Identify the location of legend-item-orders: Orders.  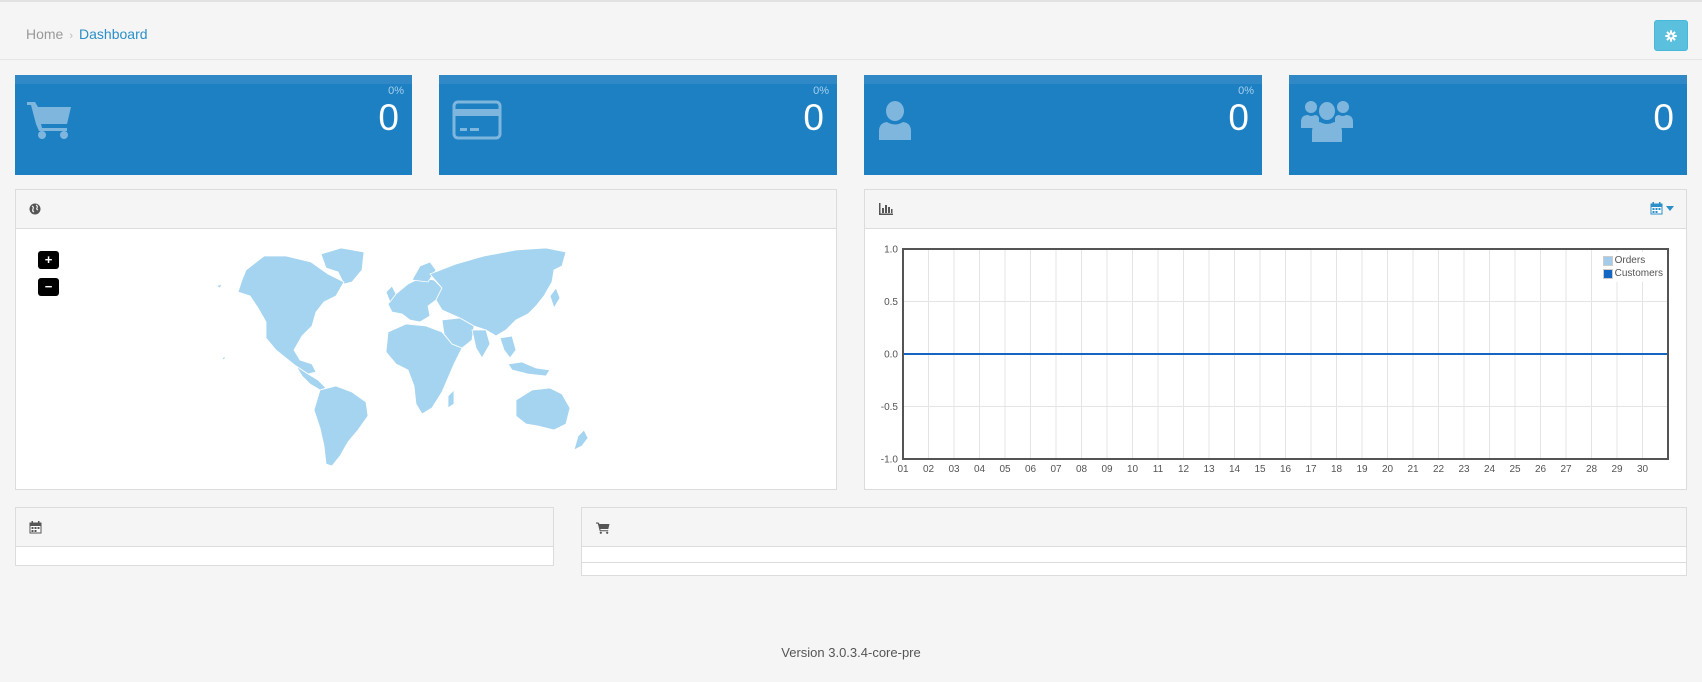
(1632, 260).